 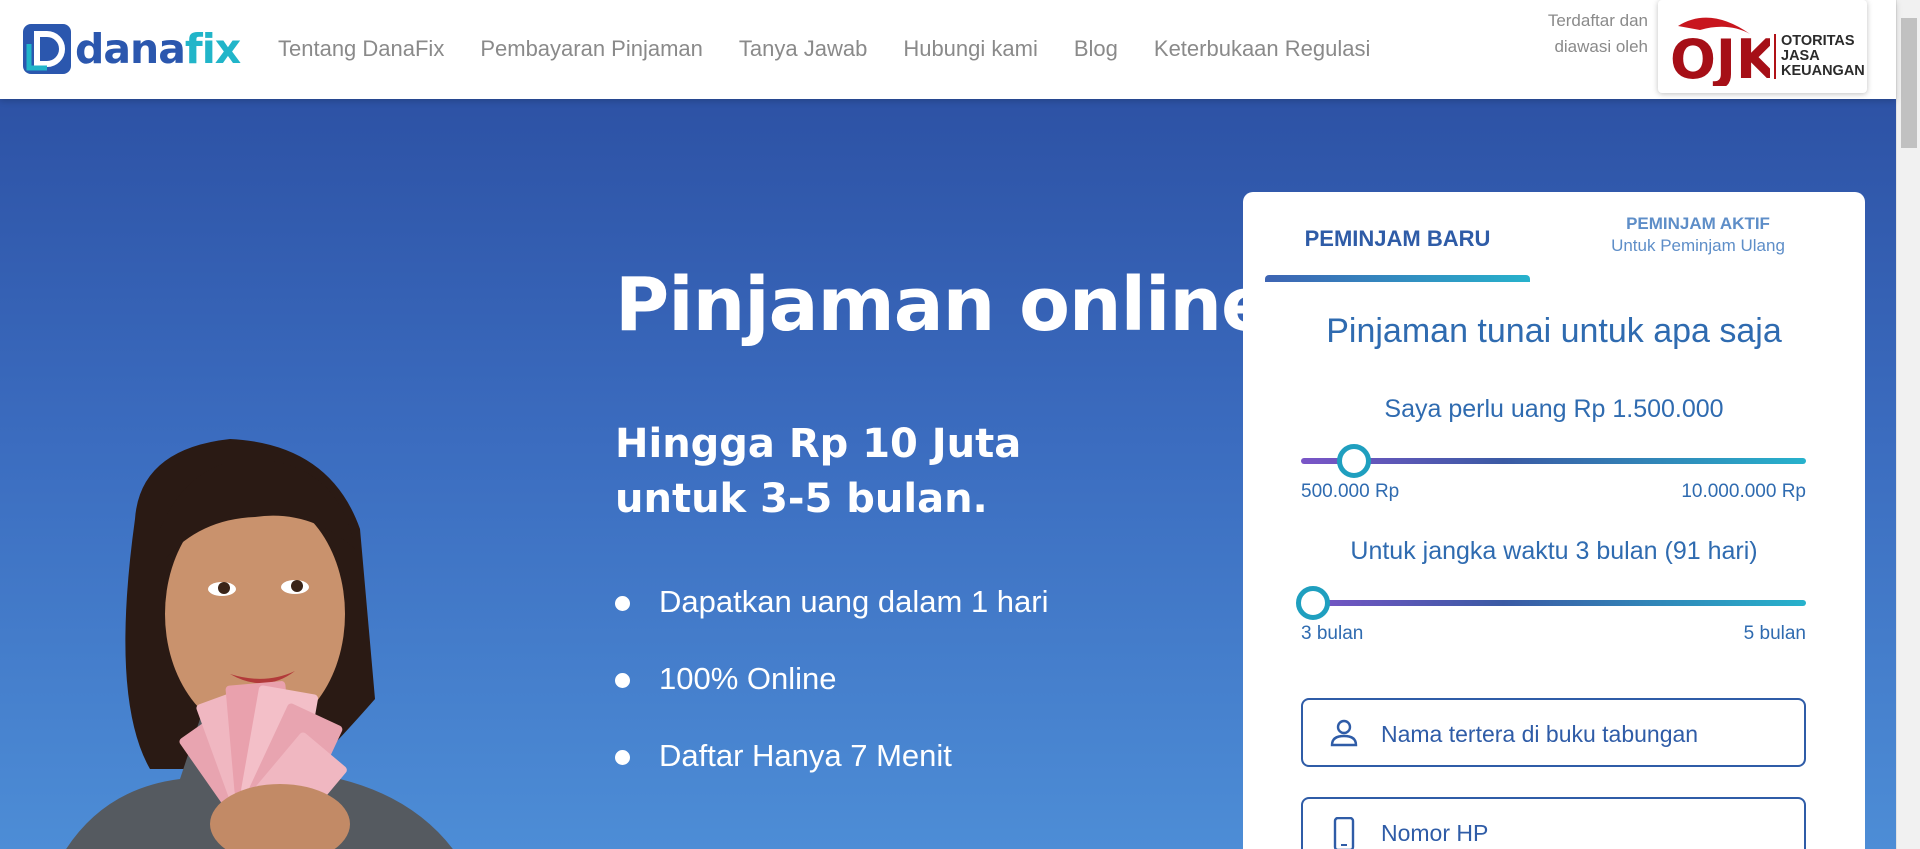 What do you see at coordinates (805, 755) in the screenshot?
I see `benefit-text: Daftar Hanya 7 Menit` at bounding box center [805, 755].